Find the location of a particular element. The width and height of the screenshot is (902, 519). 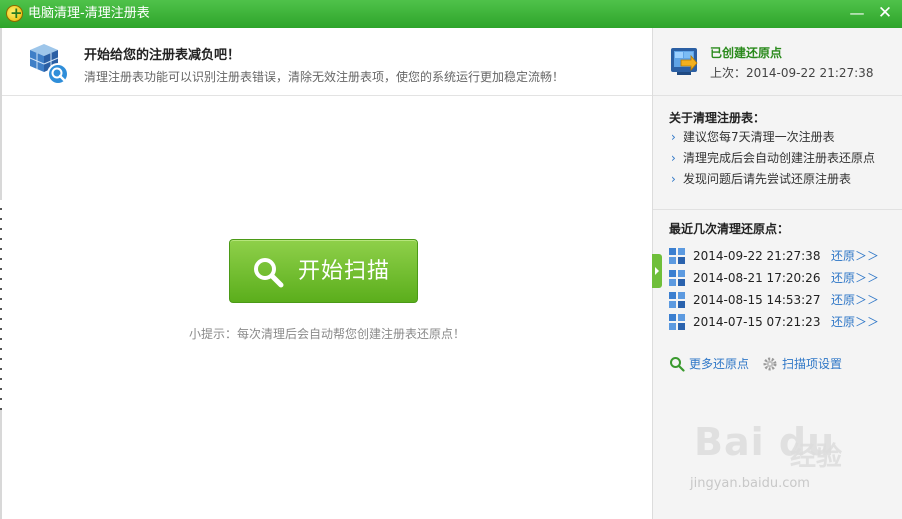

watermark-url: jingyan.baidu.com is located at coordinates (750, 483).